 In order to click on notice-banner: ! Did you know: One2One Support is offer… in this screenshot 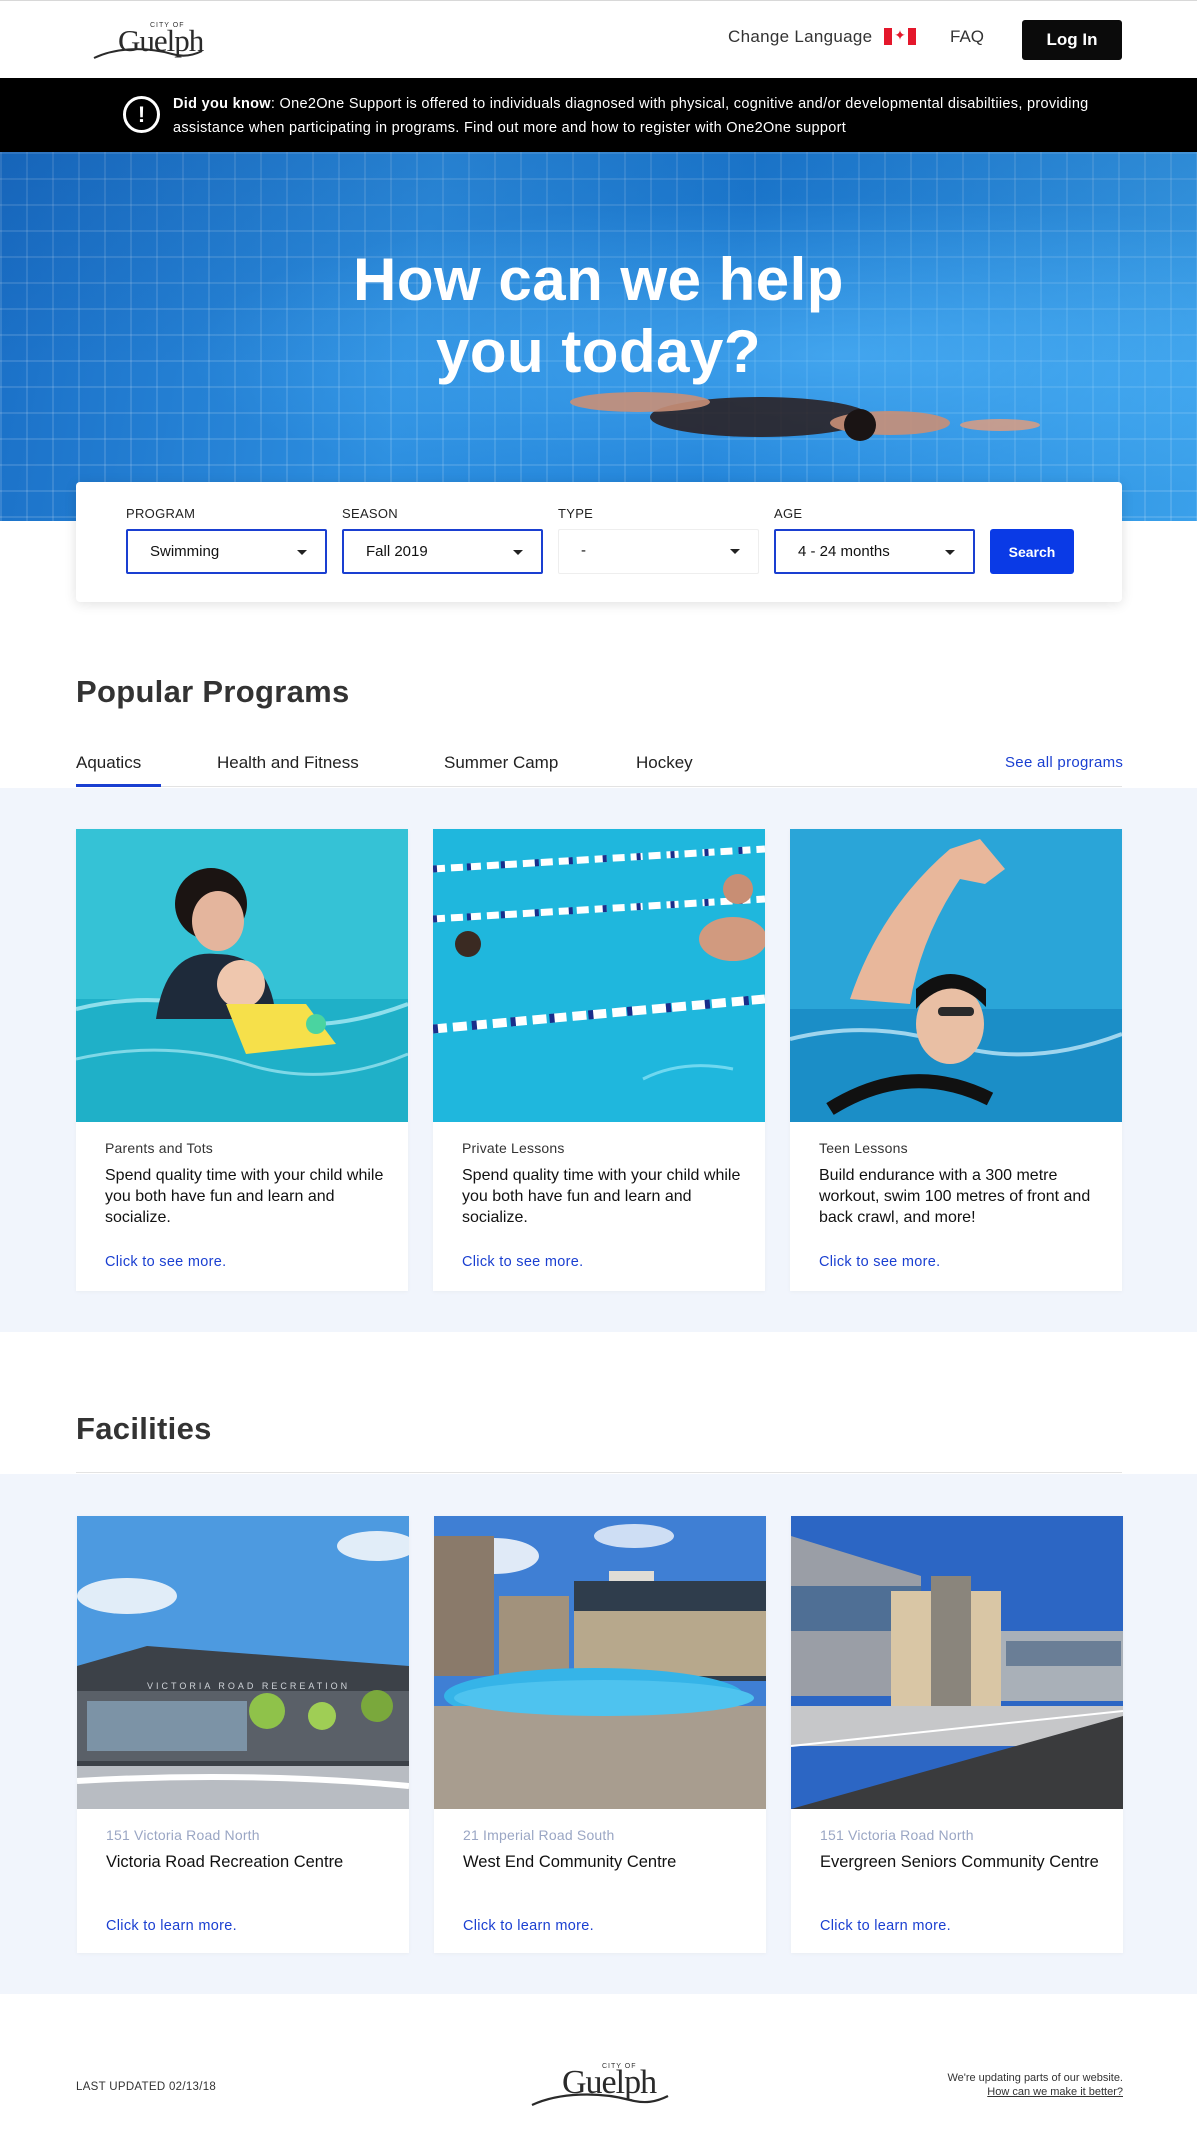, I will do `click(598, 115)`.